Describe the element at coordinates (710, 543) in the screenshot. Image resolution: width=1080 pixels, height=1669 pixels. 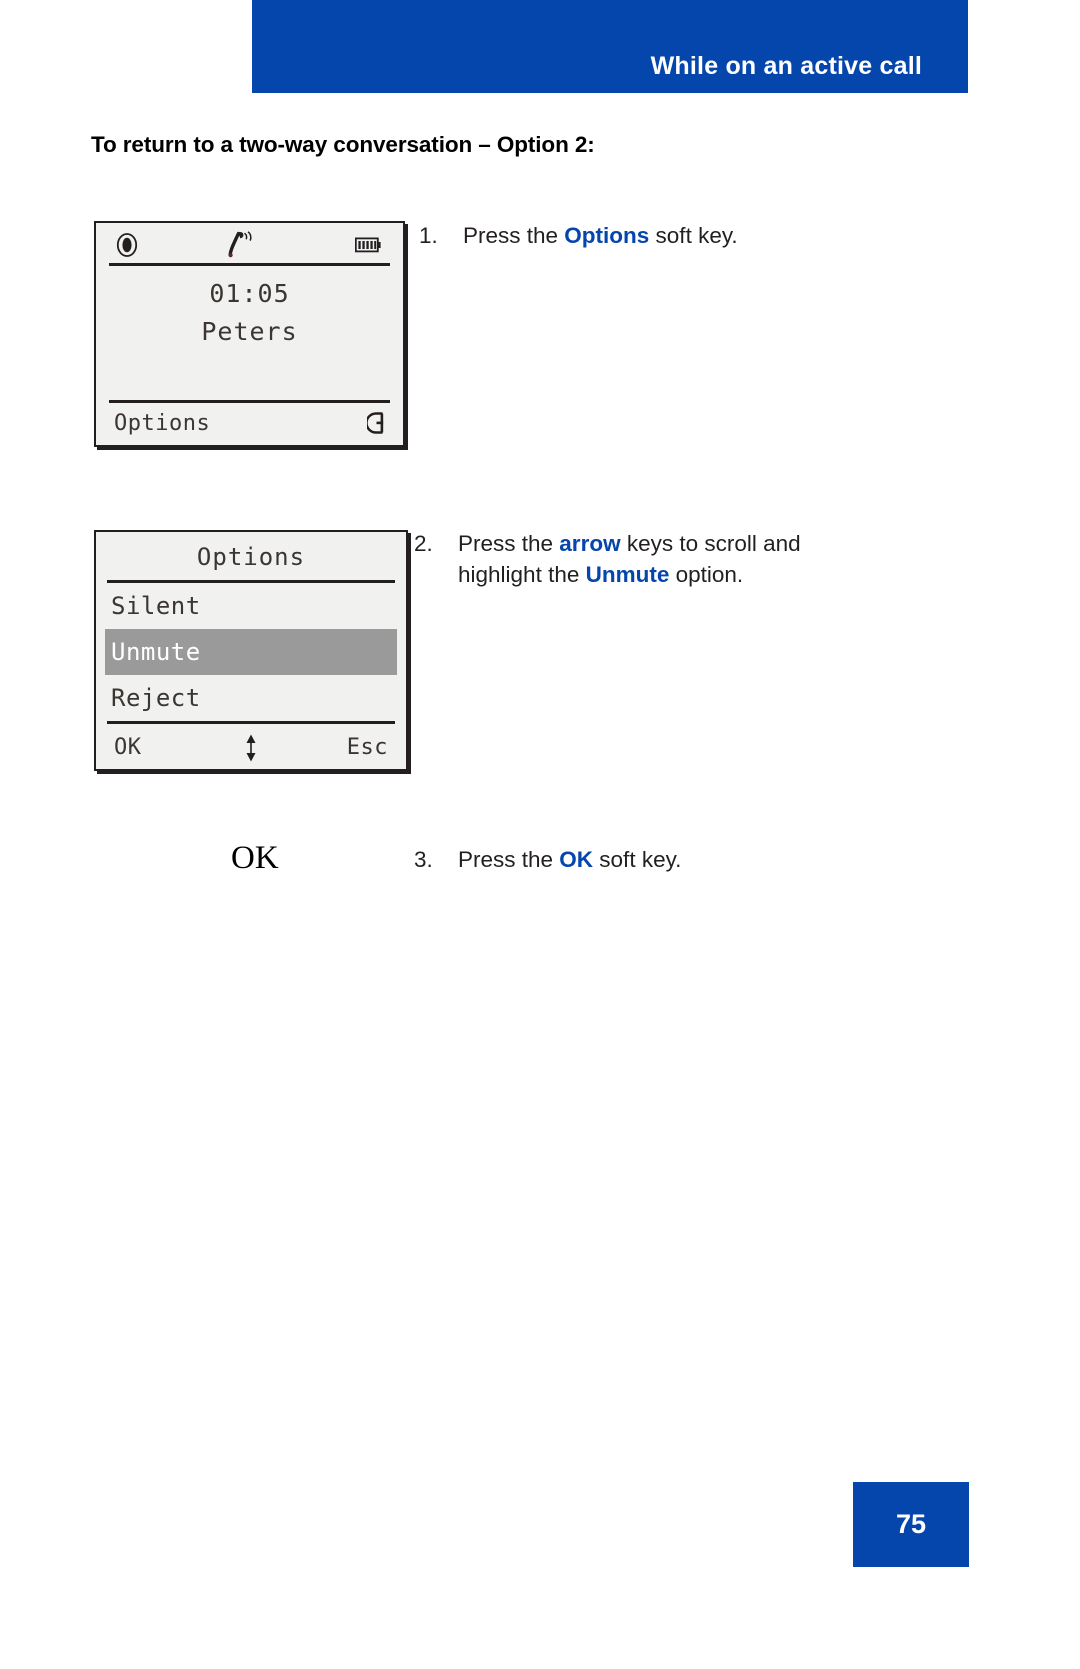
I see `step-2-after: keys to scroll and` at that location.